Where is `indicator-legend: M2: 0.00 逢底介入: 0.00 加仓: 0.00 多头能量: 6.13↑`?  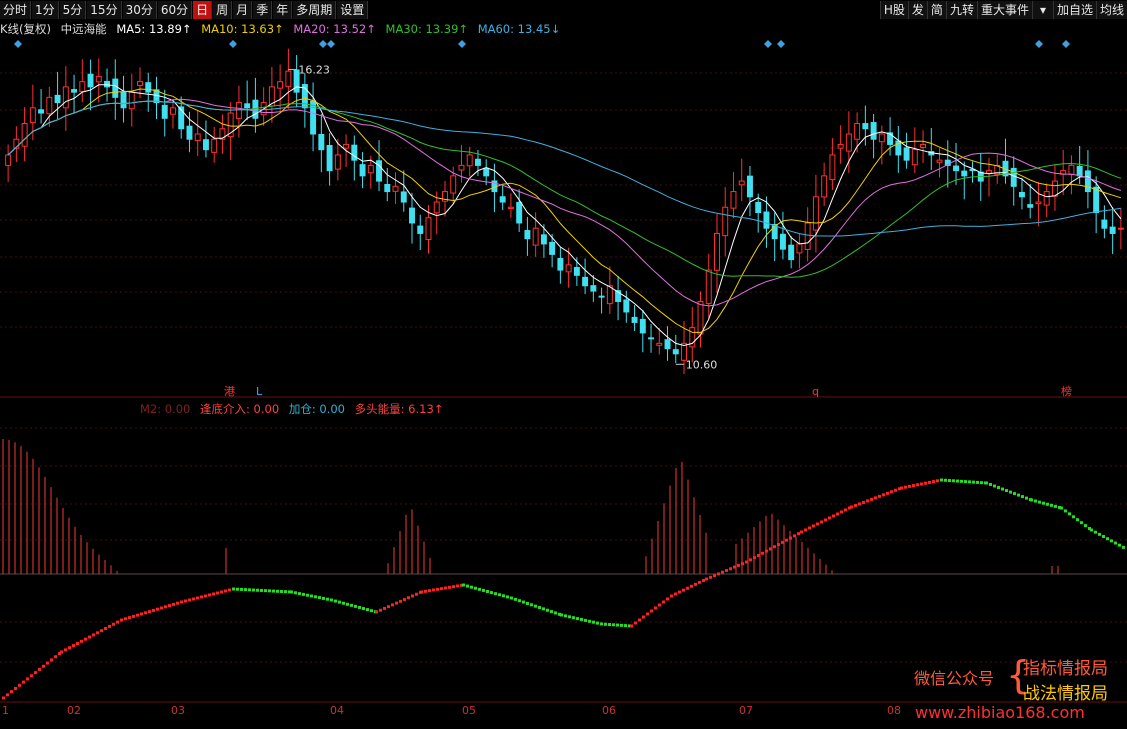 indicator-legend: M2: 0.00 逢底介入: 0.00 加仓: 0.00 多头能量: 6.13↑ is located at coordinates (294, 409).